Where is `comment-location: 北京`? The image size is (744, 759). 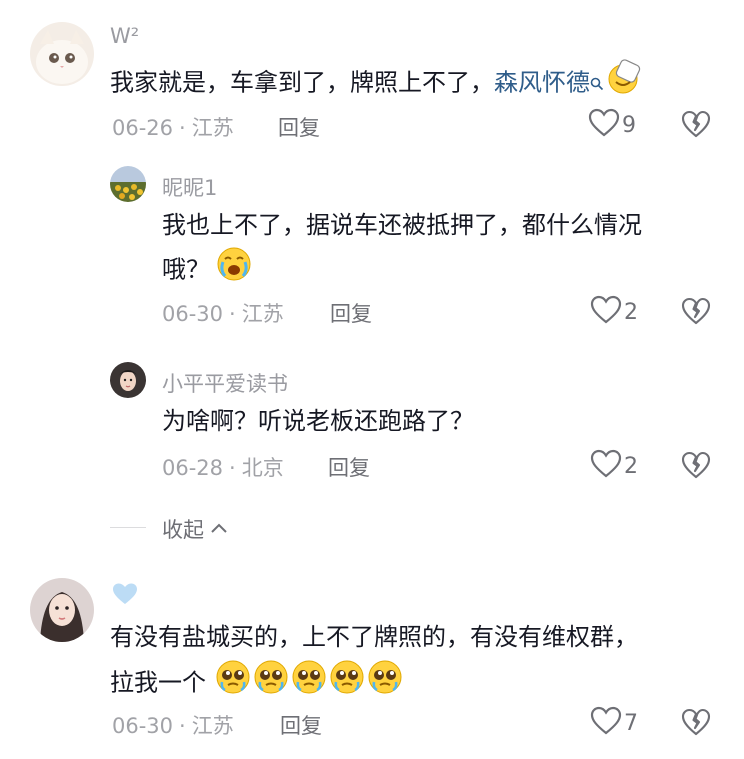 comment-location: 北京 is located at coordinates (262, 468).